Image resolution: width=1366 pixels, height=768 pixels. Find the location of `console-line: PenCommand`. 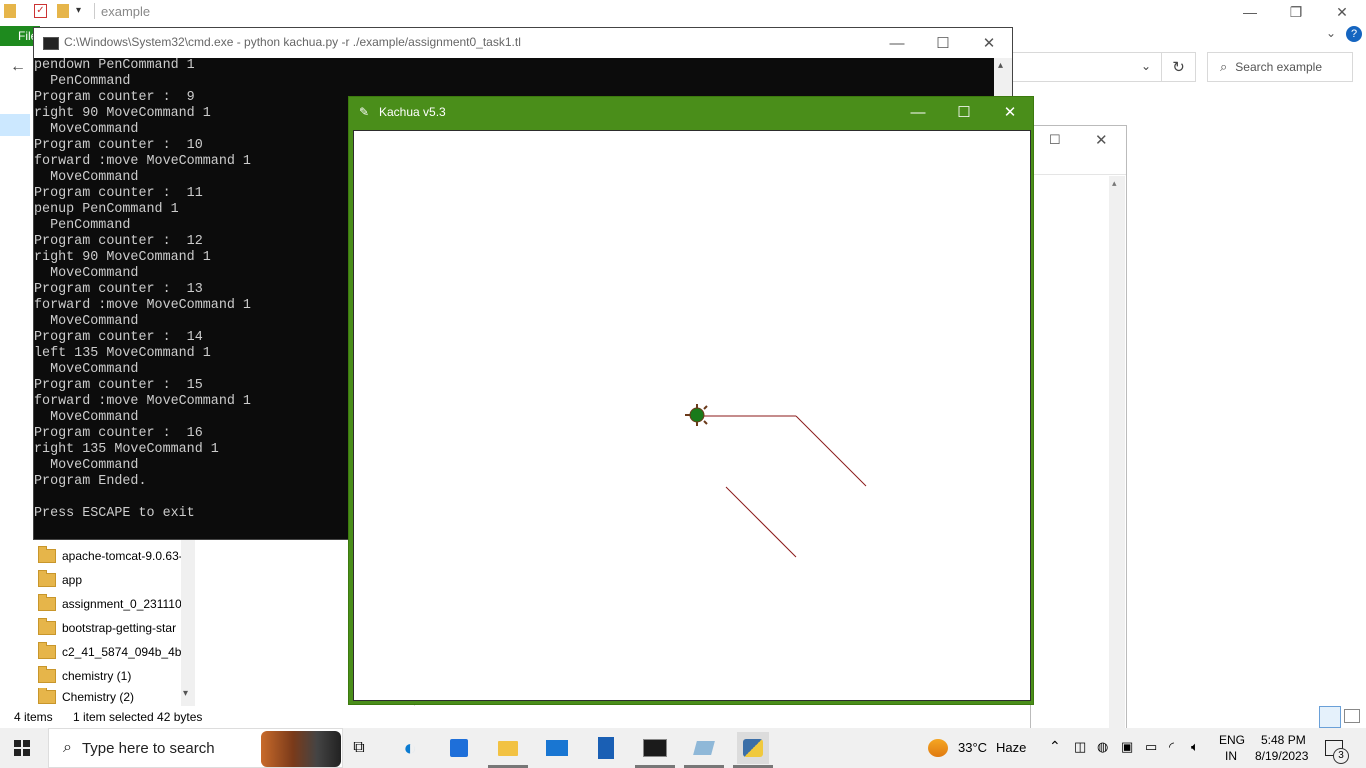

console-line: PenCommand is located at coordinates (82, 81).